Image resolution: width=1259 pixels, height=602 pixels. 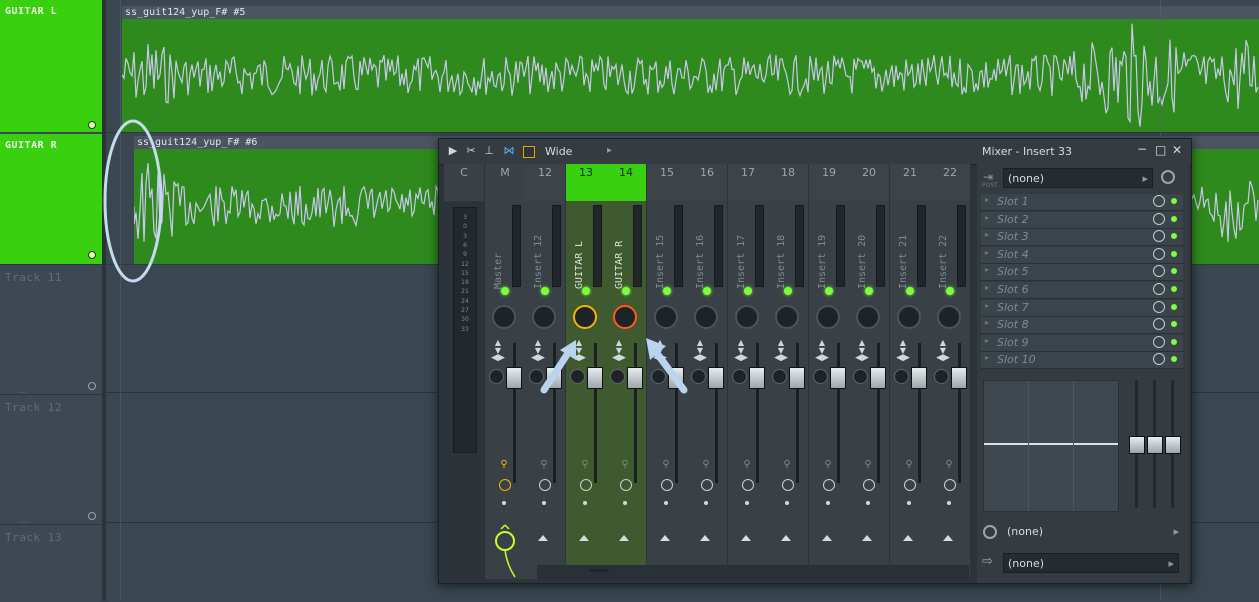 What do you see at coordinates (626, 182) in the screenshot?
I see `channel-number: 14` at bounding box center [626, 182].